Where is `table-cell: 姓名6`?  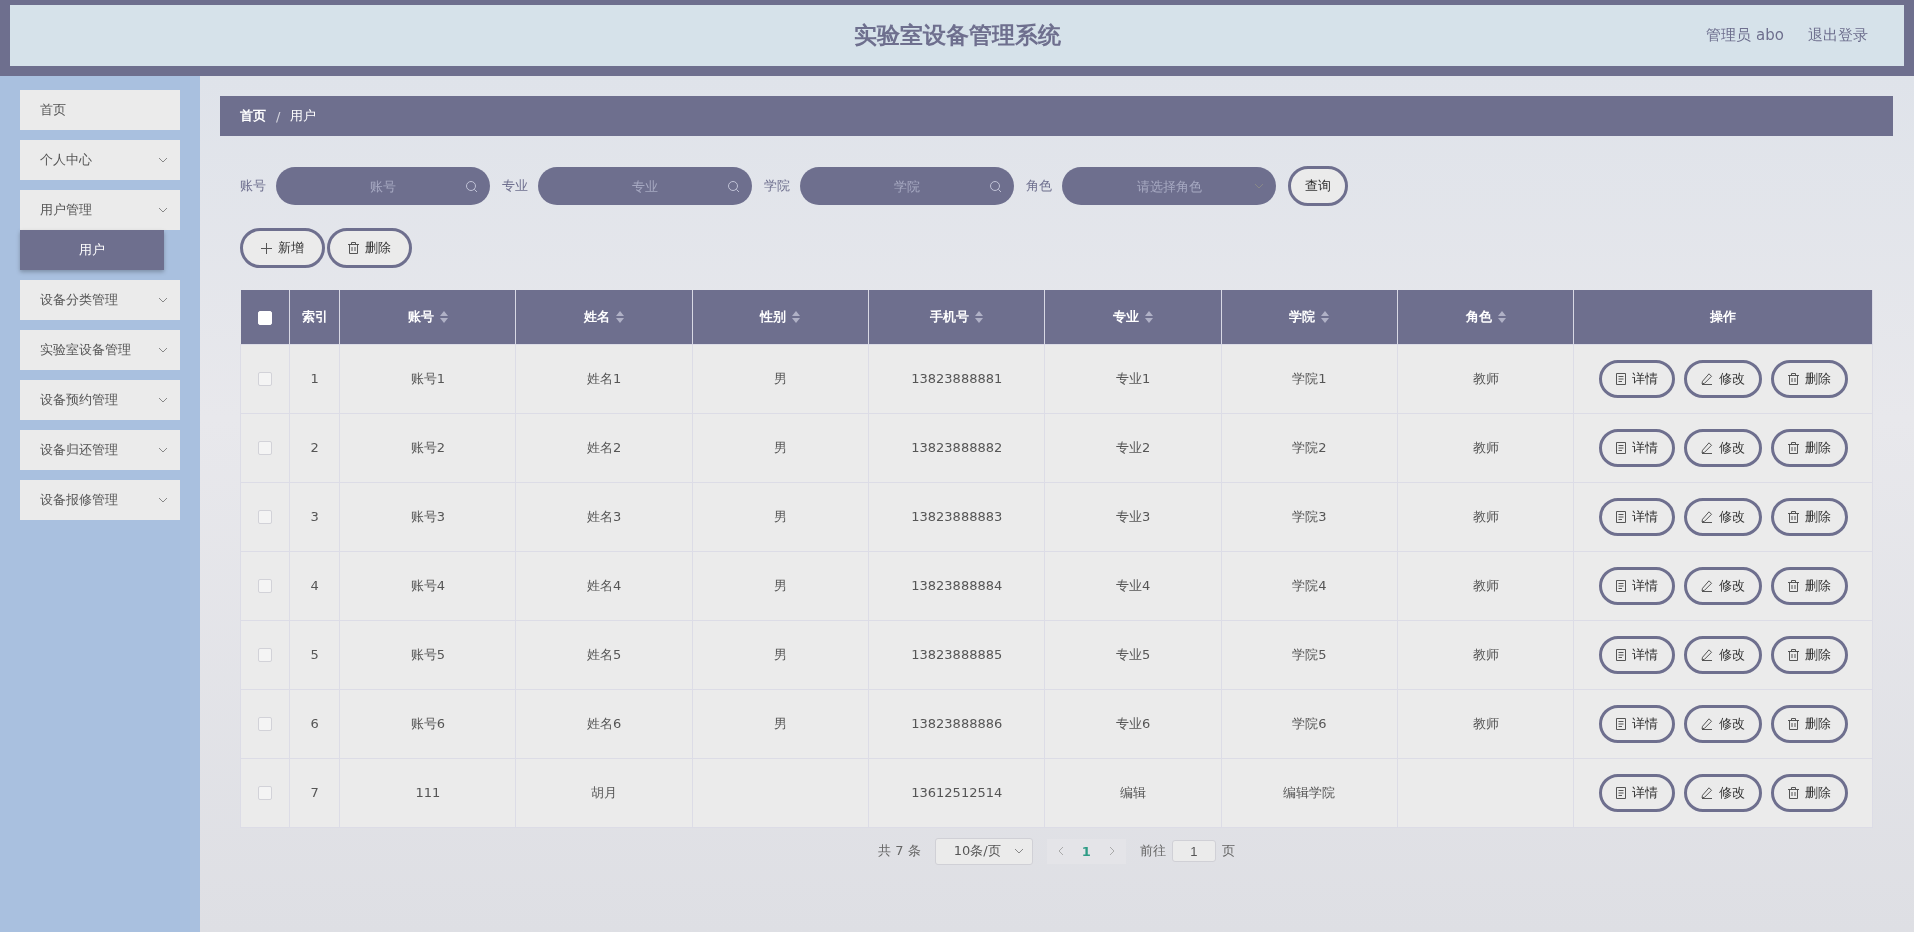
table-cell: 姓名6 is located at coordinates (604, 723).